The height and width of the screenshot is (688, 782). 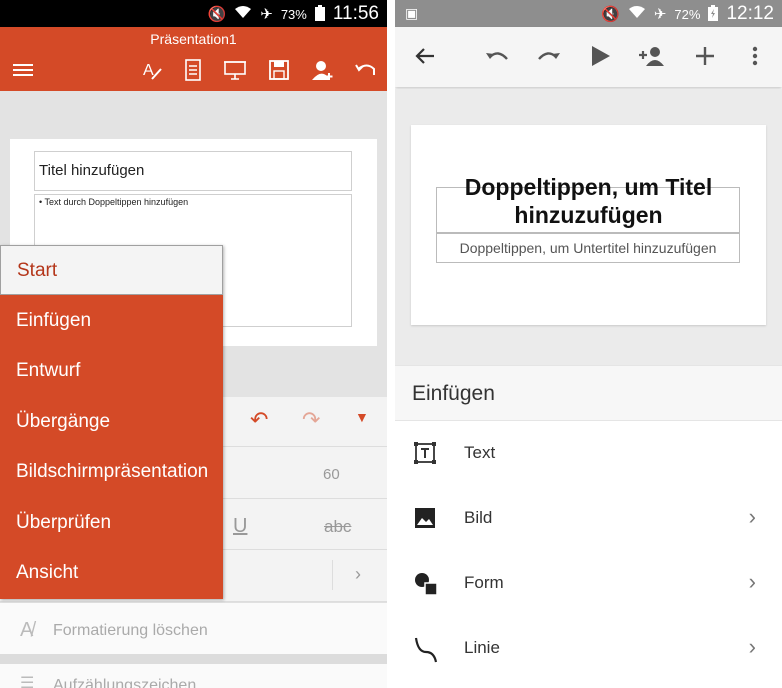 I want to click on section-divider, so click(x=193, y=659).